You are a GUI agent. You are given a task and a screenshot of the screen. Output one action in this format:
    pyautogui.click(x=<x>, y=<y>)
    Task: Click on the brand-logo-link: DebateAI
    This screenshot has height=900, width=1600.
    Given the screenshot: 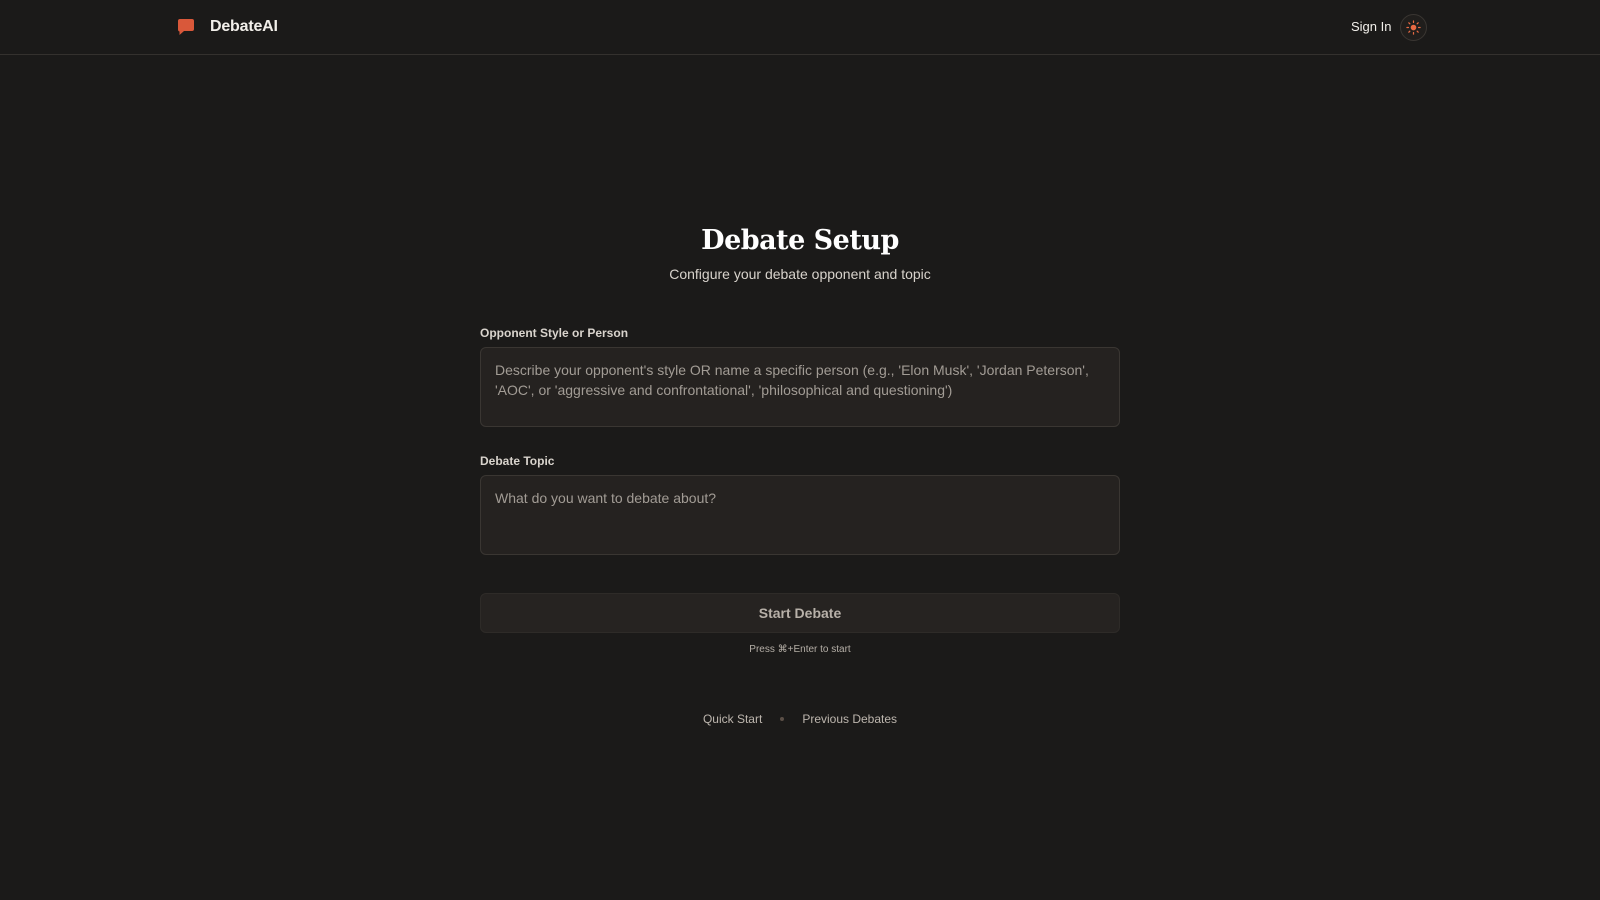 What is the action you would take?
    pyautogui.click(x=227, y=27)
    